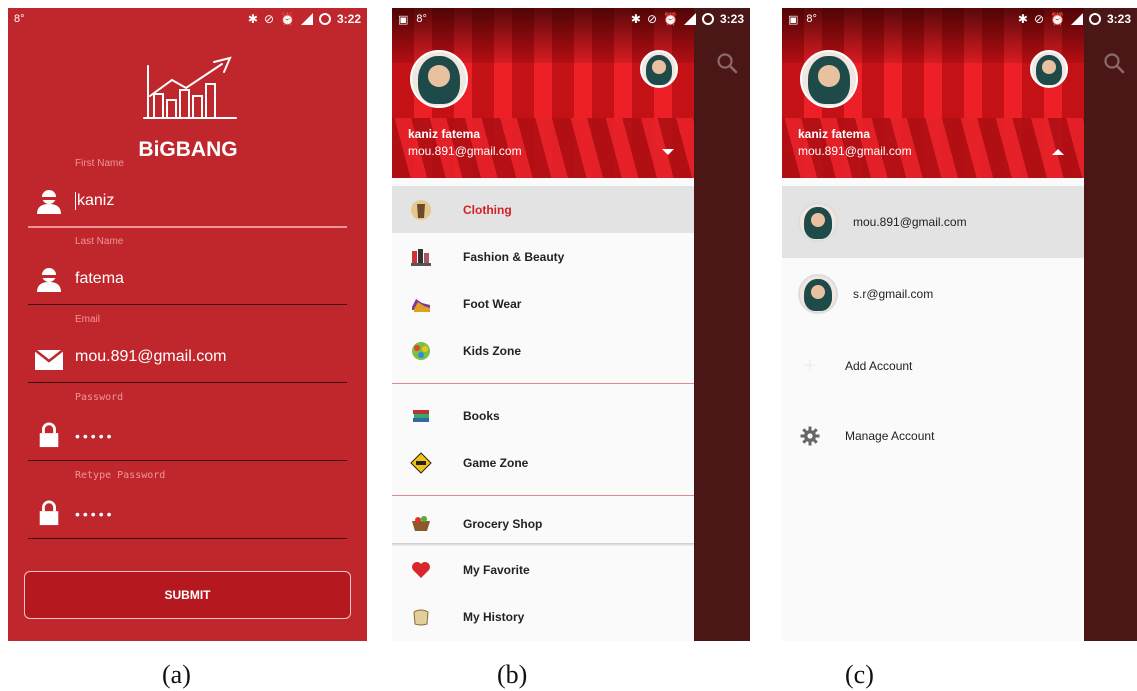  I want to click on menu-item-label: Books, so click(481, 415).